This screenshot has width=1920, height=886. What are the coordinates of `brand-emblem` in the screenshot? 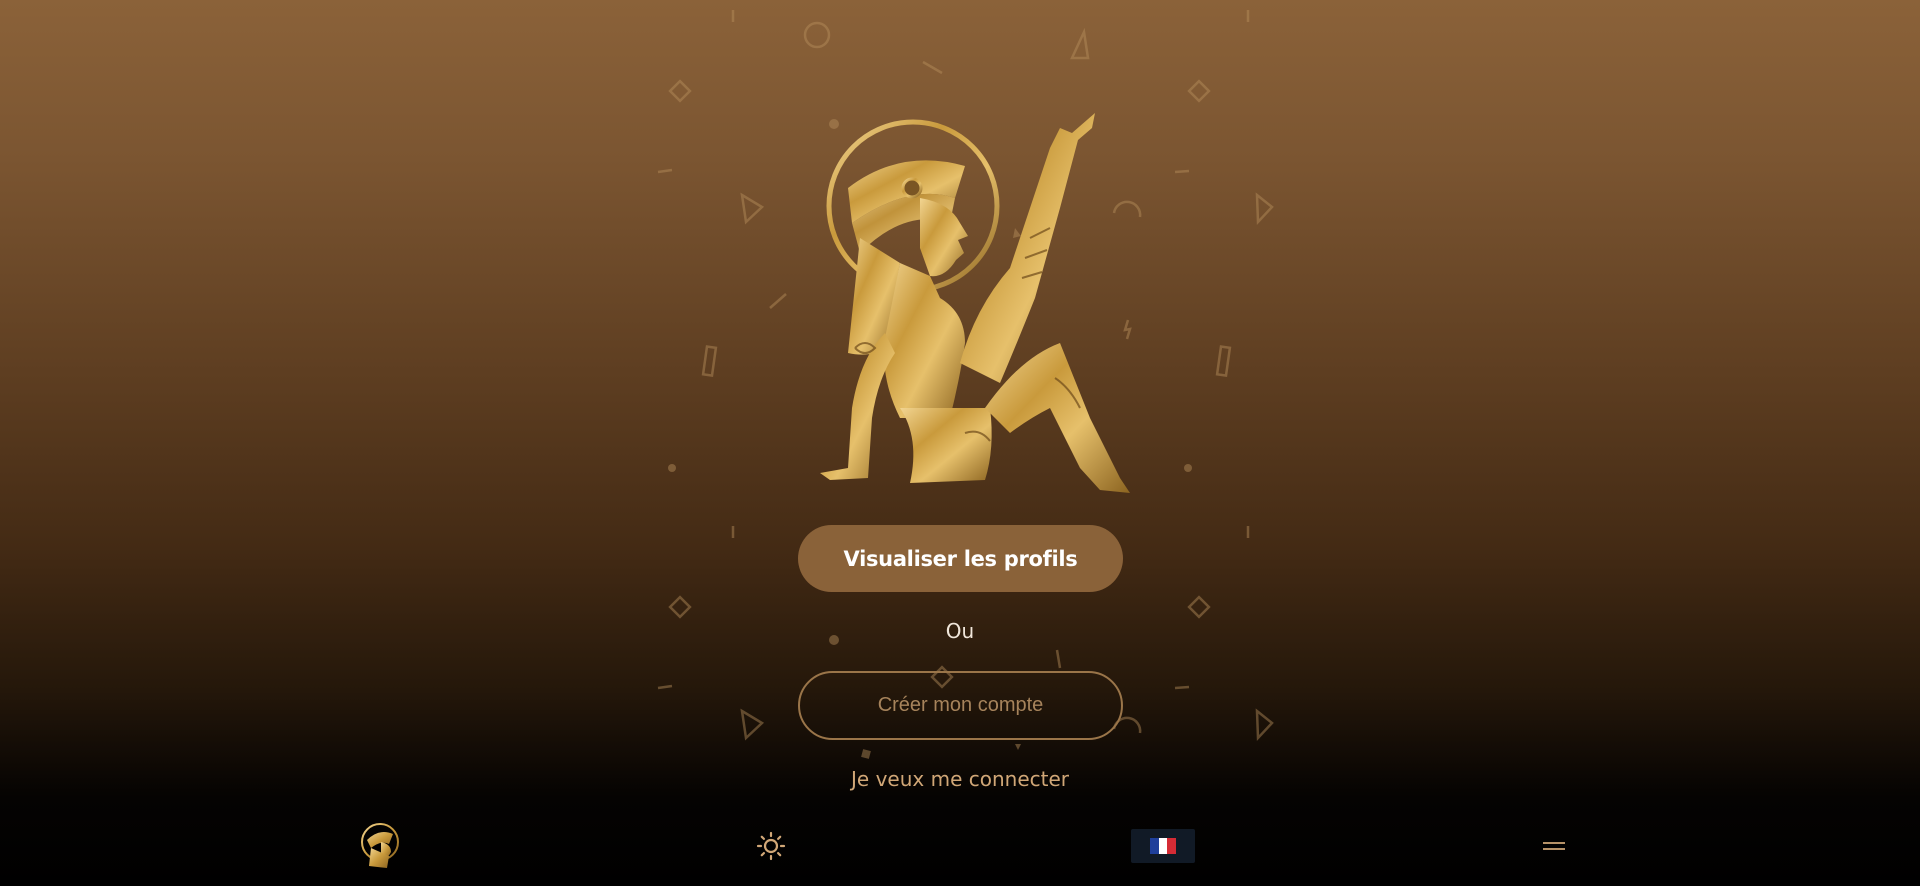 It's located at (960, 298).